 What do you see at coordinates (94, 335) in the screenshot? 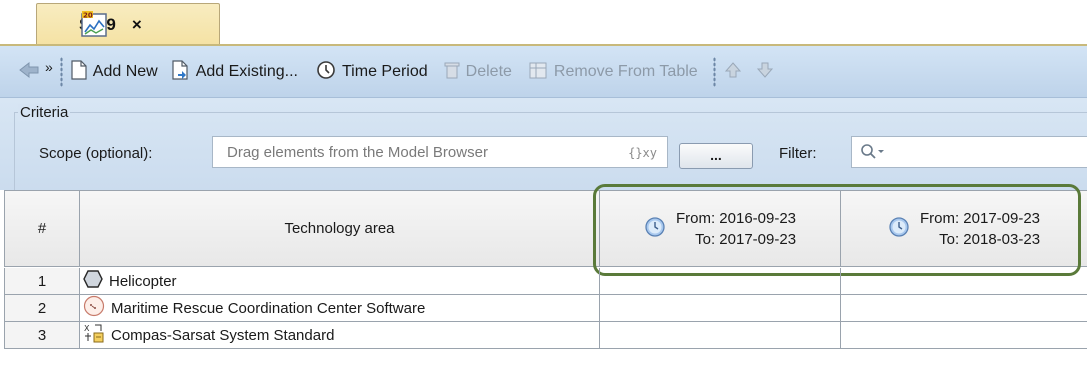
I see `standard-icon: X` at bounding box center [94, 335].